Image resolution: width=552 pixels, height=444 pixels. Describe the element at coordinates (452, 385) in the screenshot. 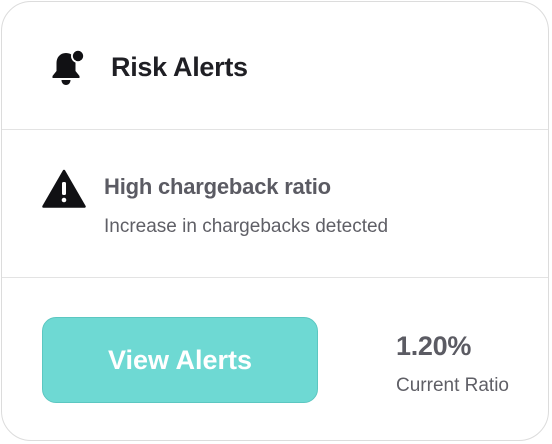

I see `current-ratio-label: Current Ratio` at that location.